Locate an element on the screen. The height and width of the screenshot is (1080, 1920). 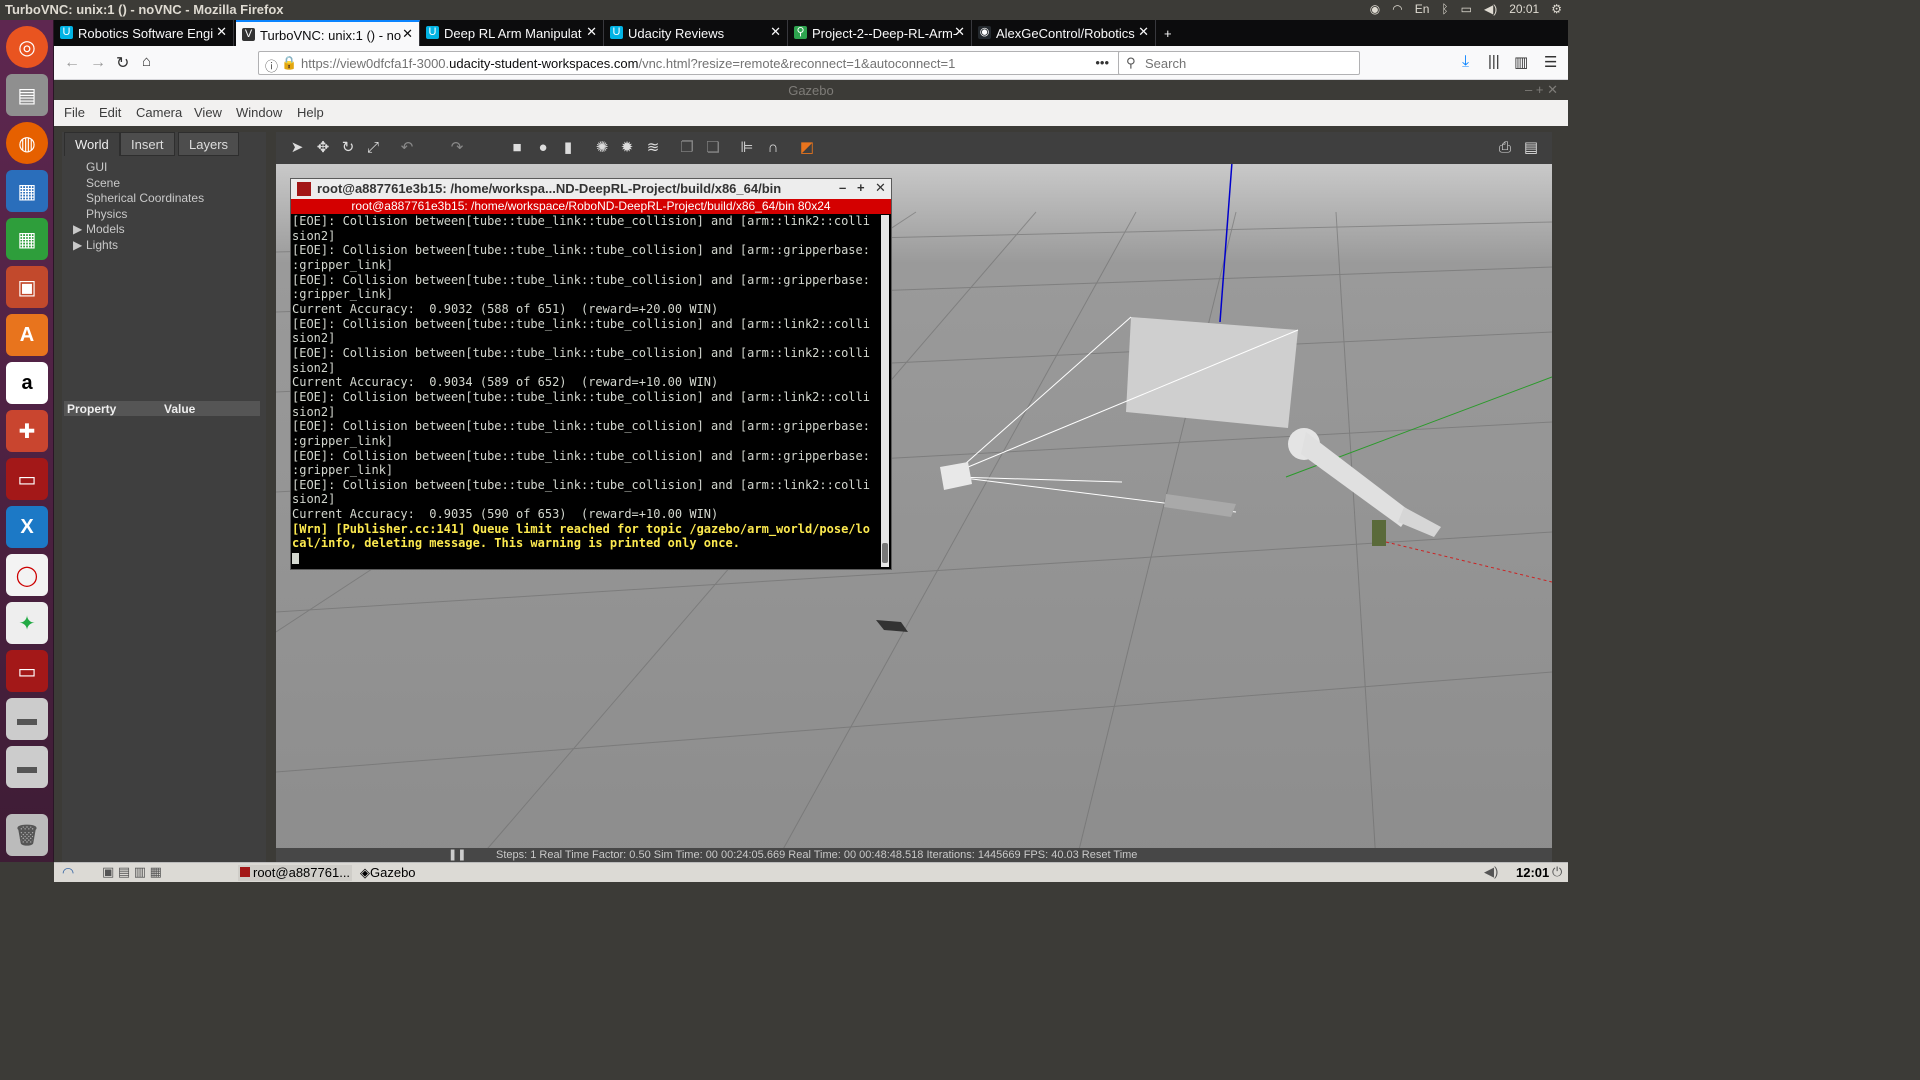
sidebar-icon: ▥ is located at coordinates (1521, 62).